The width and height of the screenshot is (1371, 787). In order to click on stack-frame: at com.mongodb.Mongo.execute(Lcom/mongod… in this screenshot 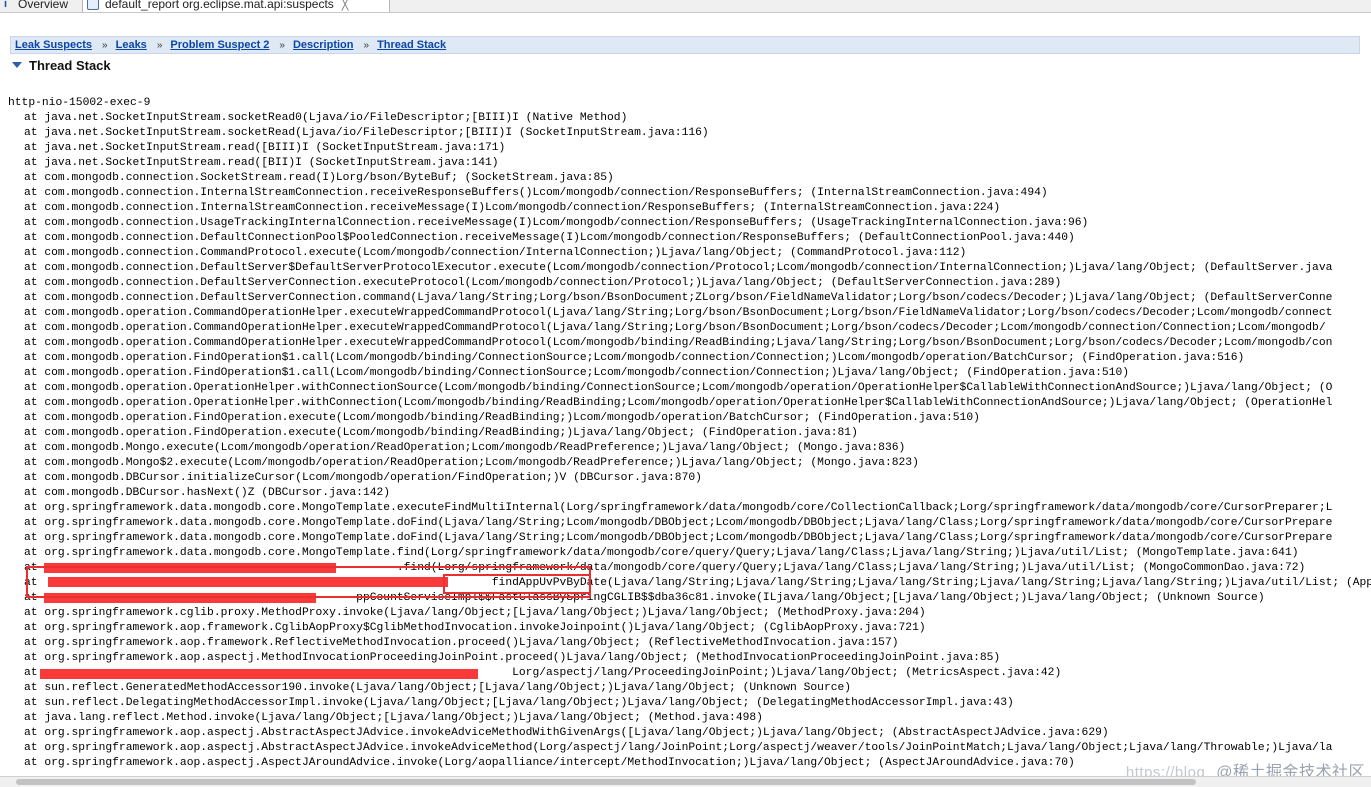, I will do `click(465, 448)`.